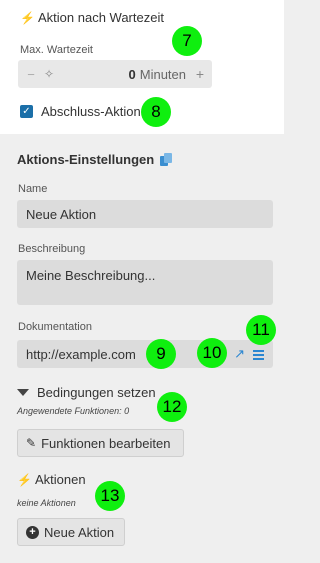  Describe the element at coordinates (46, 503) in the screenshot. I see `no-actions-text: keine Aktionen` at that location.